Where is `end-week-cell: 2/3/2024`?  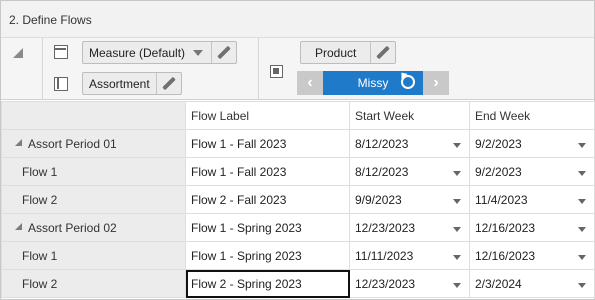 end-week-cell: 2/3/2024 is located at coordinates (532, 283).